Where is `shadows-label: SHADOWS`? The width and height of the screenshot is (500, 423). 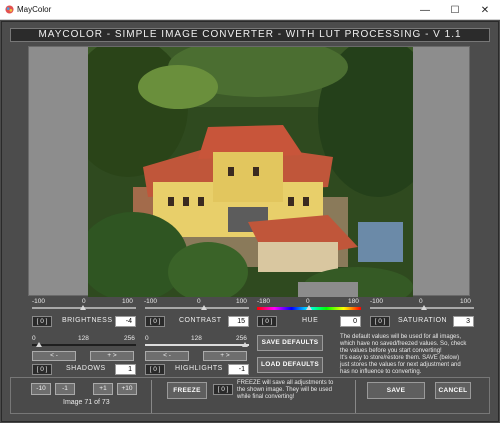
shadows-label: SHADOWS is located at coordinates (86, 368).